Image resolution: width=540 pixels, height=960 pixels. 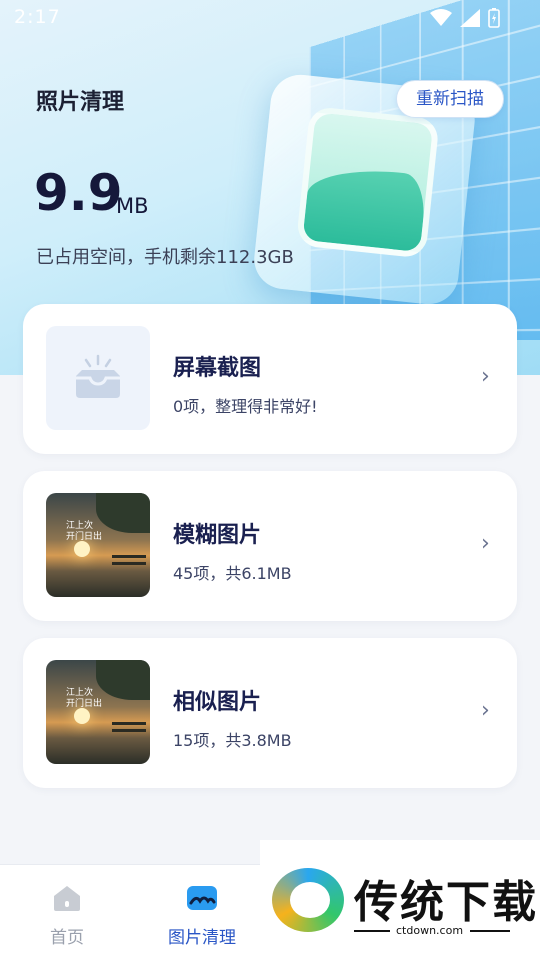 I want to click on watermark-logo-icon, so click(x=308, y=900).